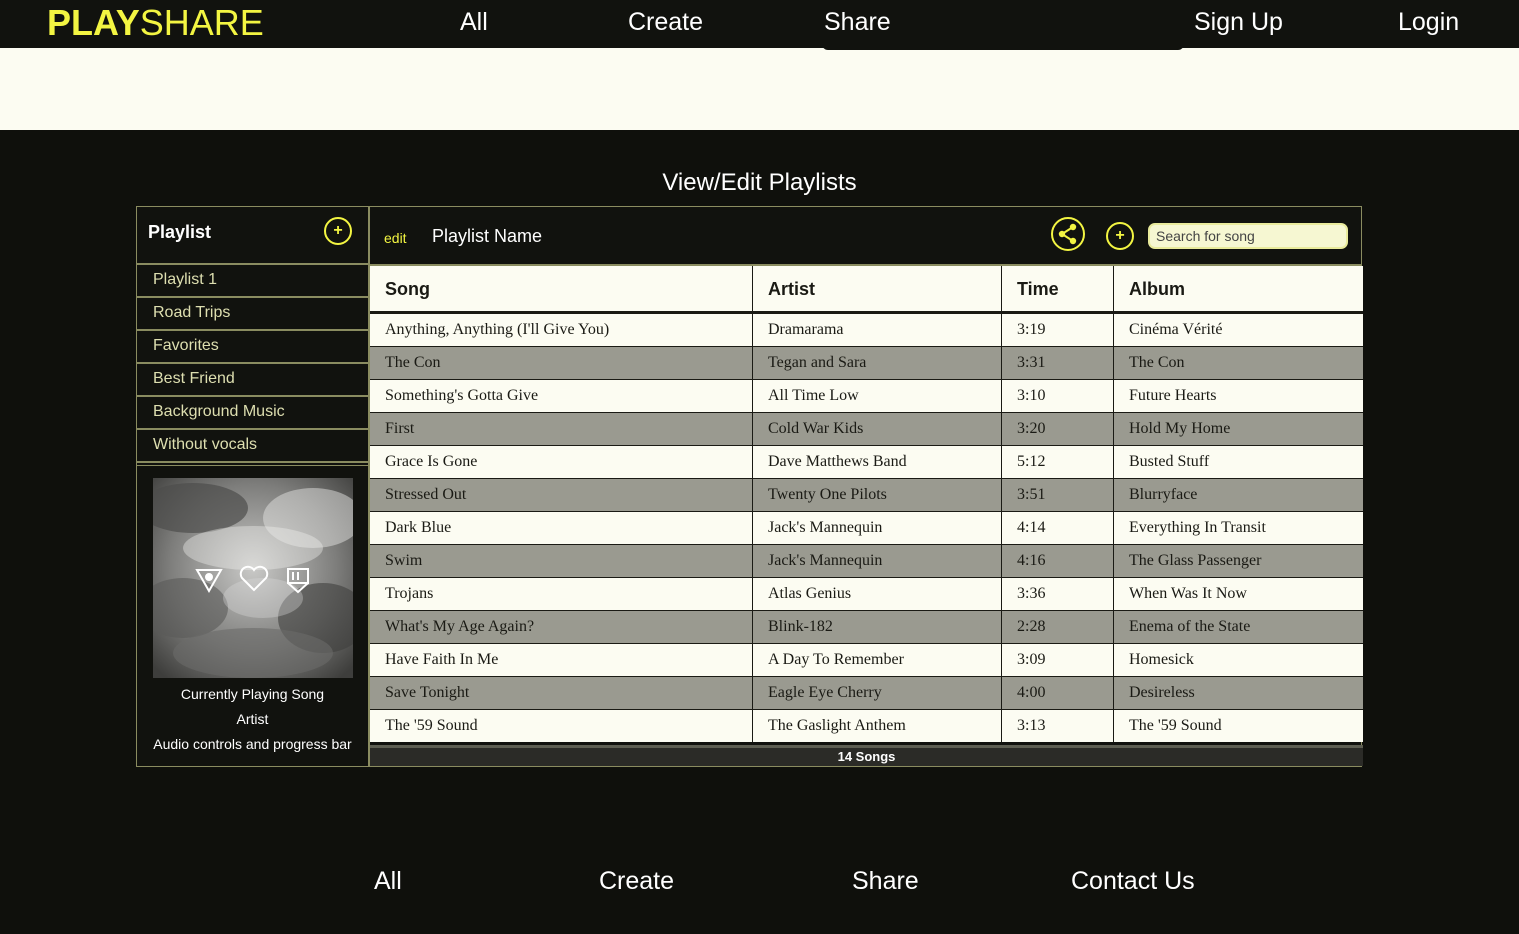 The width and height of the screenshot is (1519, 934). What do you see at coordinates (253, 578) in the screenshot?
I see `album-art` at bounding box center [253, 578].